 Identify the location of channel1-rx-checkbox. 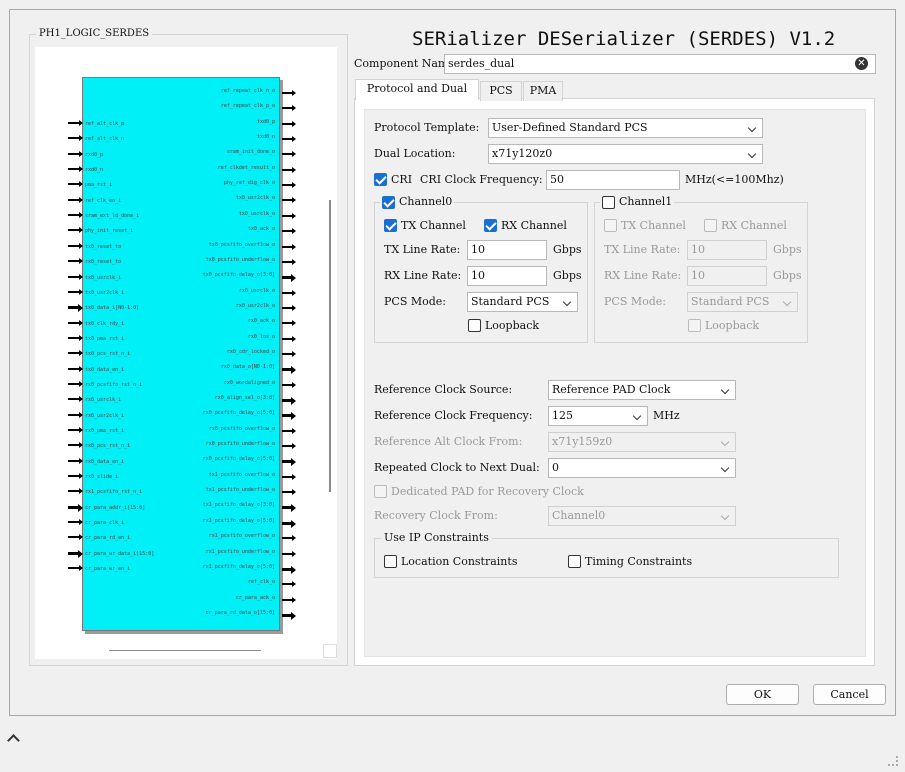
(710, 225).